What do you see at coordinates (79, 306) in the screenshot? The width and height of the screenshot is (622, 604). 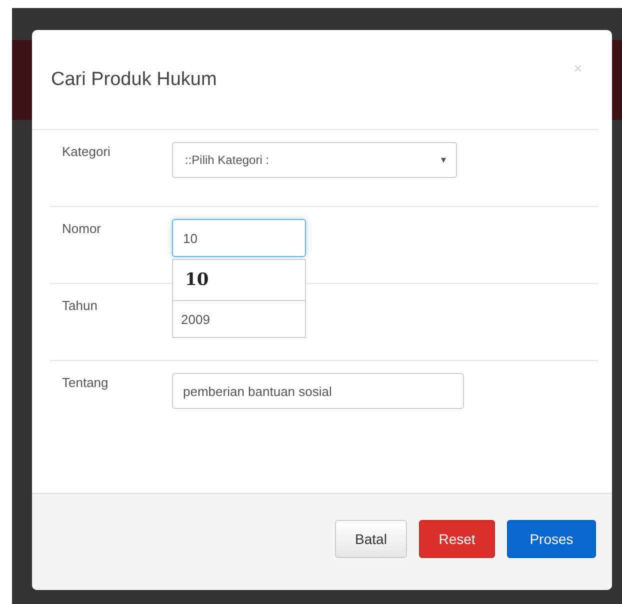 I see `field-label: Tahun` at bounding box center [79, 306].